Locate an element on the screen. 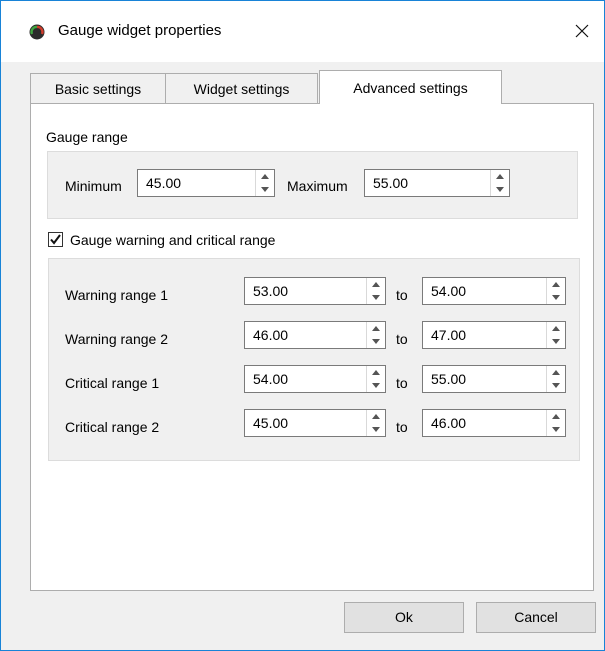  warning-range-2-from-spinbox: 46.00 is located at coordinates (315, 335).